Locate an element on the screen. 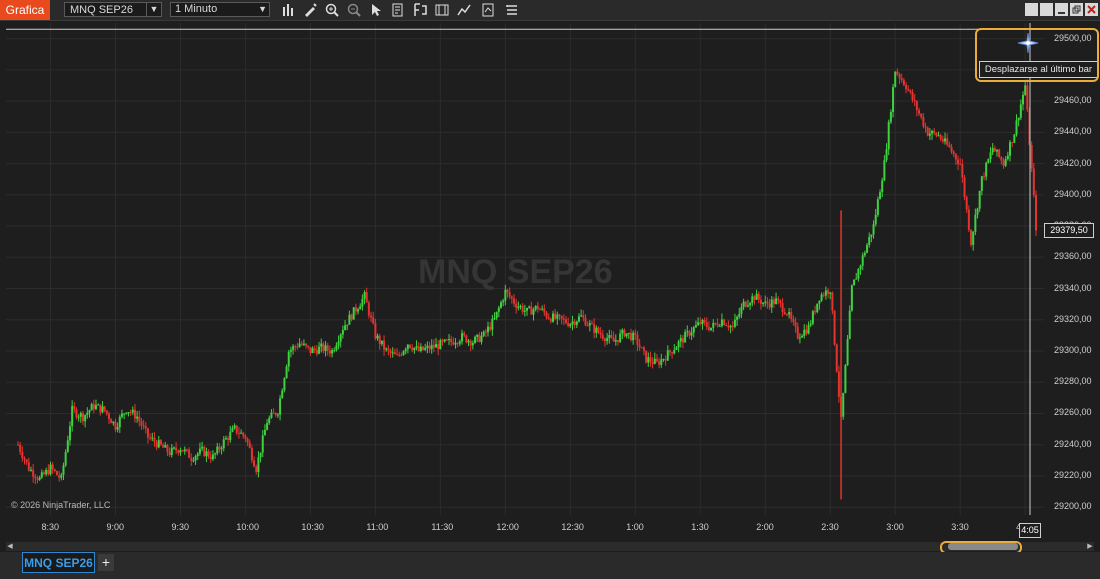  template-icon is located at coordinates (420, 10).